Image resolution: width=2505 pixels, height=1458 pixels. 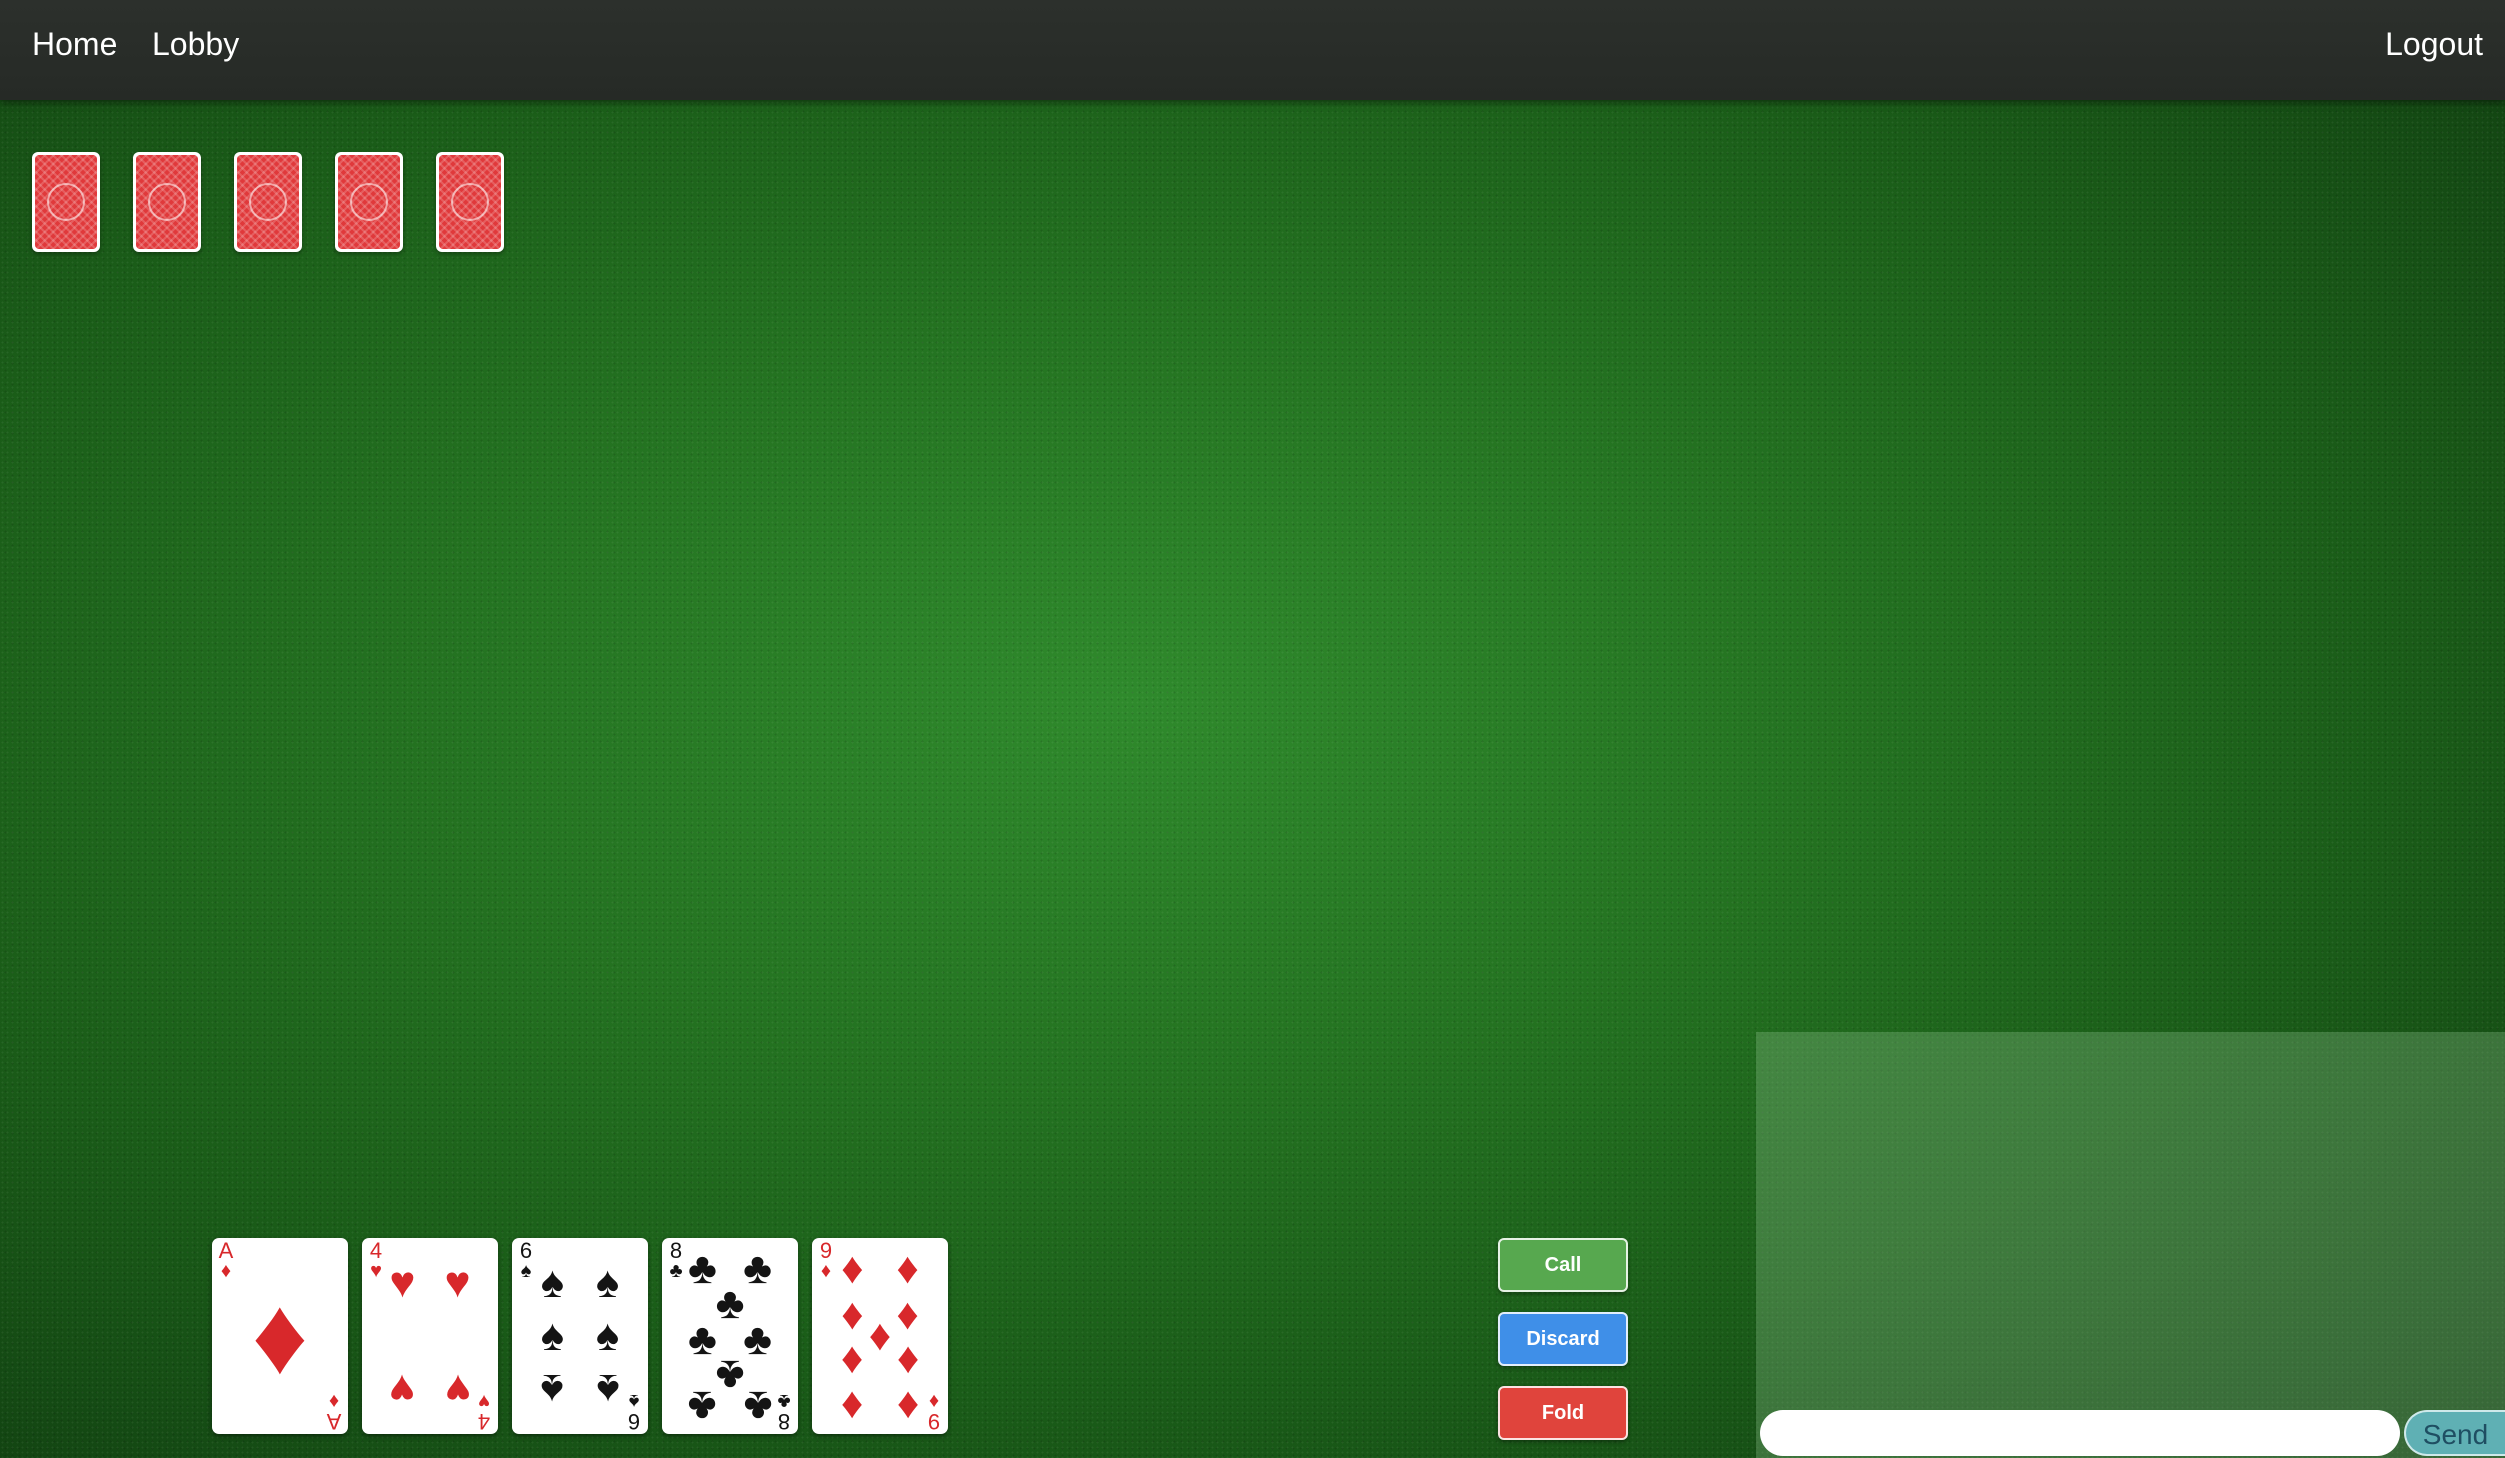 I want to click on chat-input, so click(x=2080, y=1433).